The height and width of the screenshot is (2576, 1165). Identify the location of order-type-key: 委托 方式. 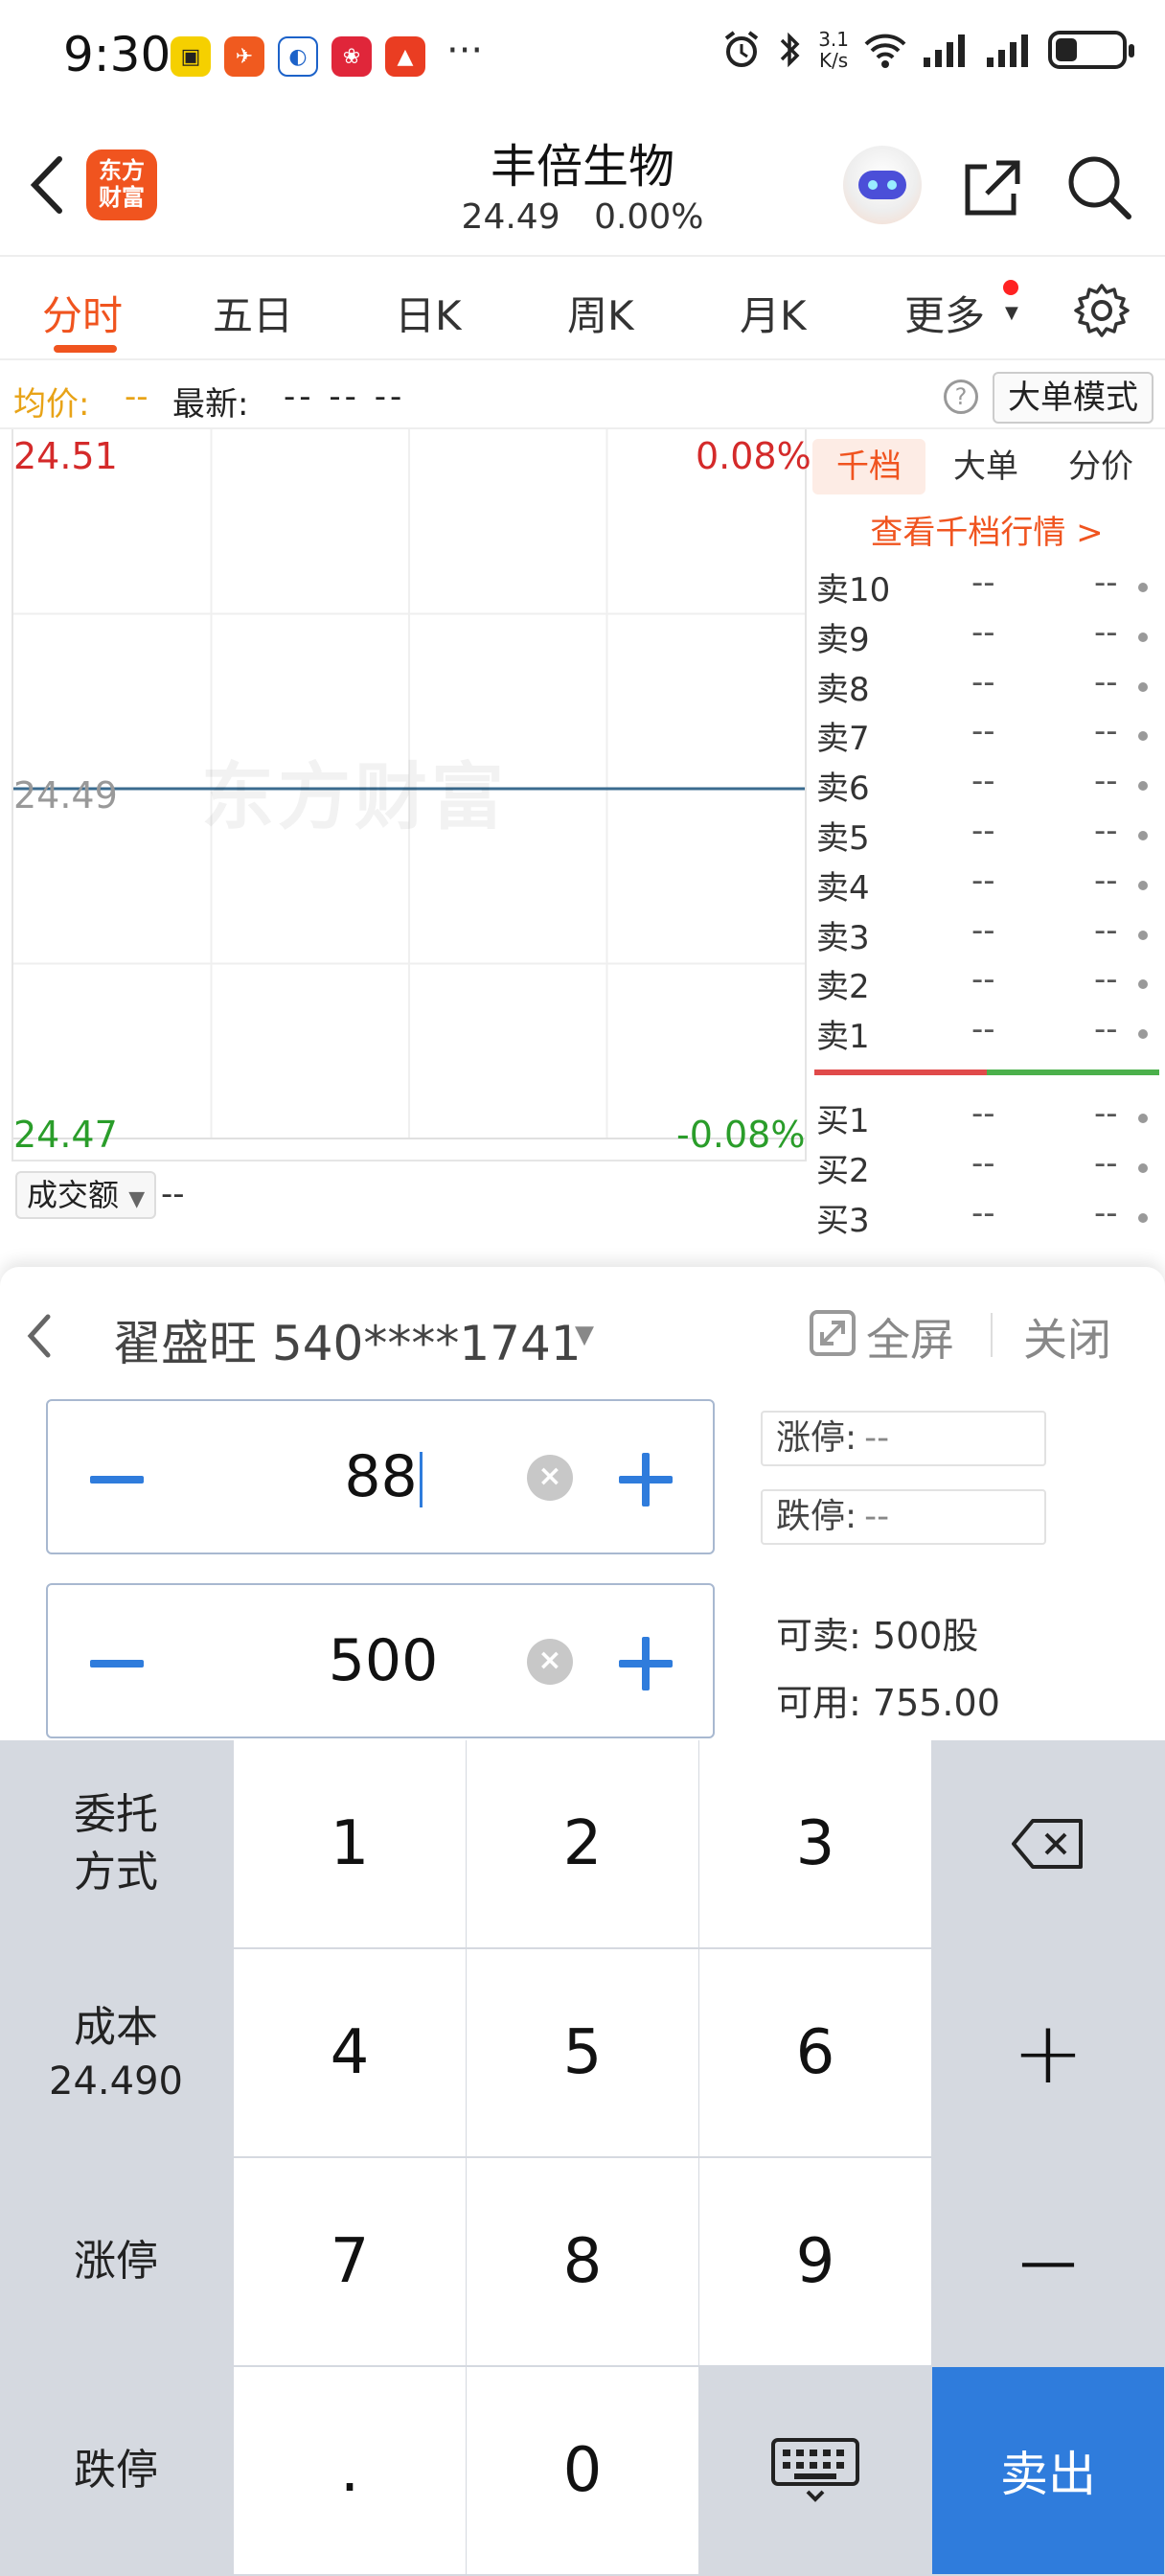
(116, 1843).